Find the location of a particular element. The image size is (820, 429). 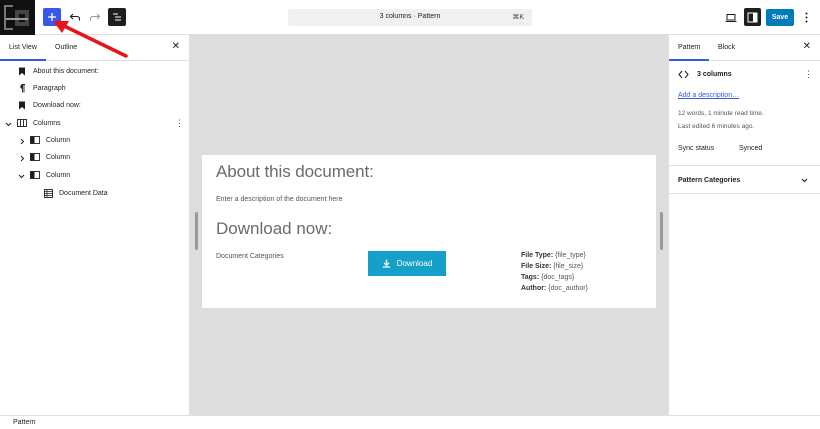

meta-file-type: File Type: {file_type} is located at coordinates (553, 255).